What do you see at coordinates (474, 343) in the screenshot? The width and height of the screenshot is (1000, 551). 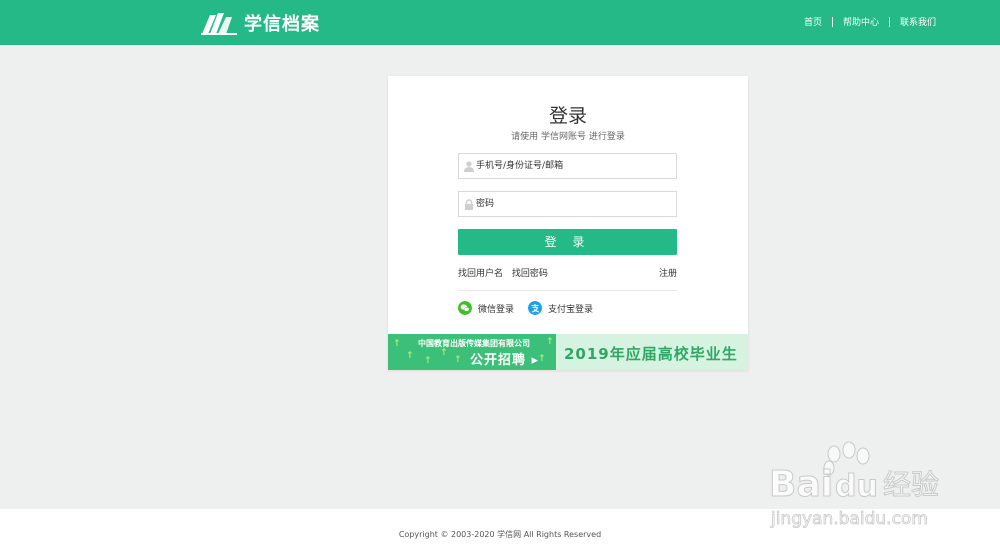 I see `banner-company: 中国教育出版传媒集团有限公司` at bounding box center [474, 343].